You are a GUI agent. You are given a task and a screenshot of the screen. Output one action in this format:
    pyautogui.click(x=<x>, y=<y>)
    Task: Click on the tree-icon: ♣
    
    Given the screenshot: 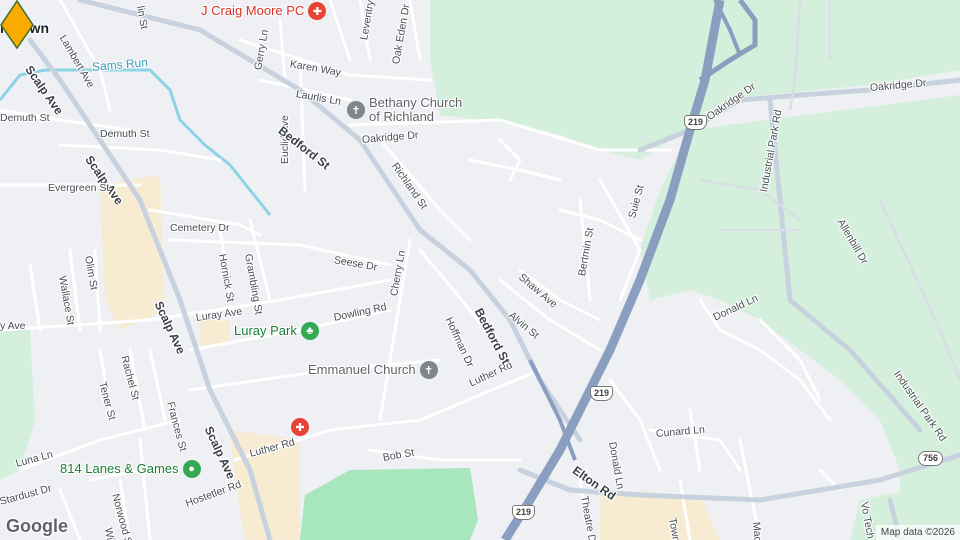 What is the action you would take?
    pyautogui.click(x=309, y=331)
    